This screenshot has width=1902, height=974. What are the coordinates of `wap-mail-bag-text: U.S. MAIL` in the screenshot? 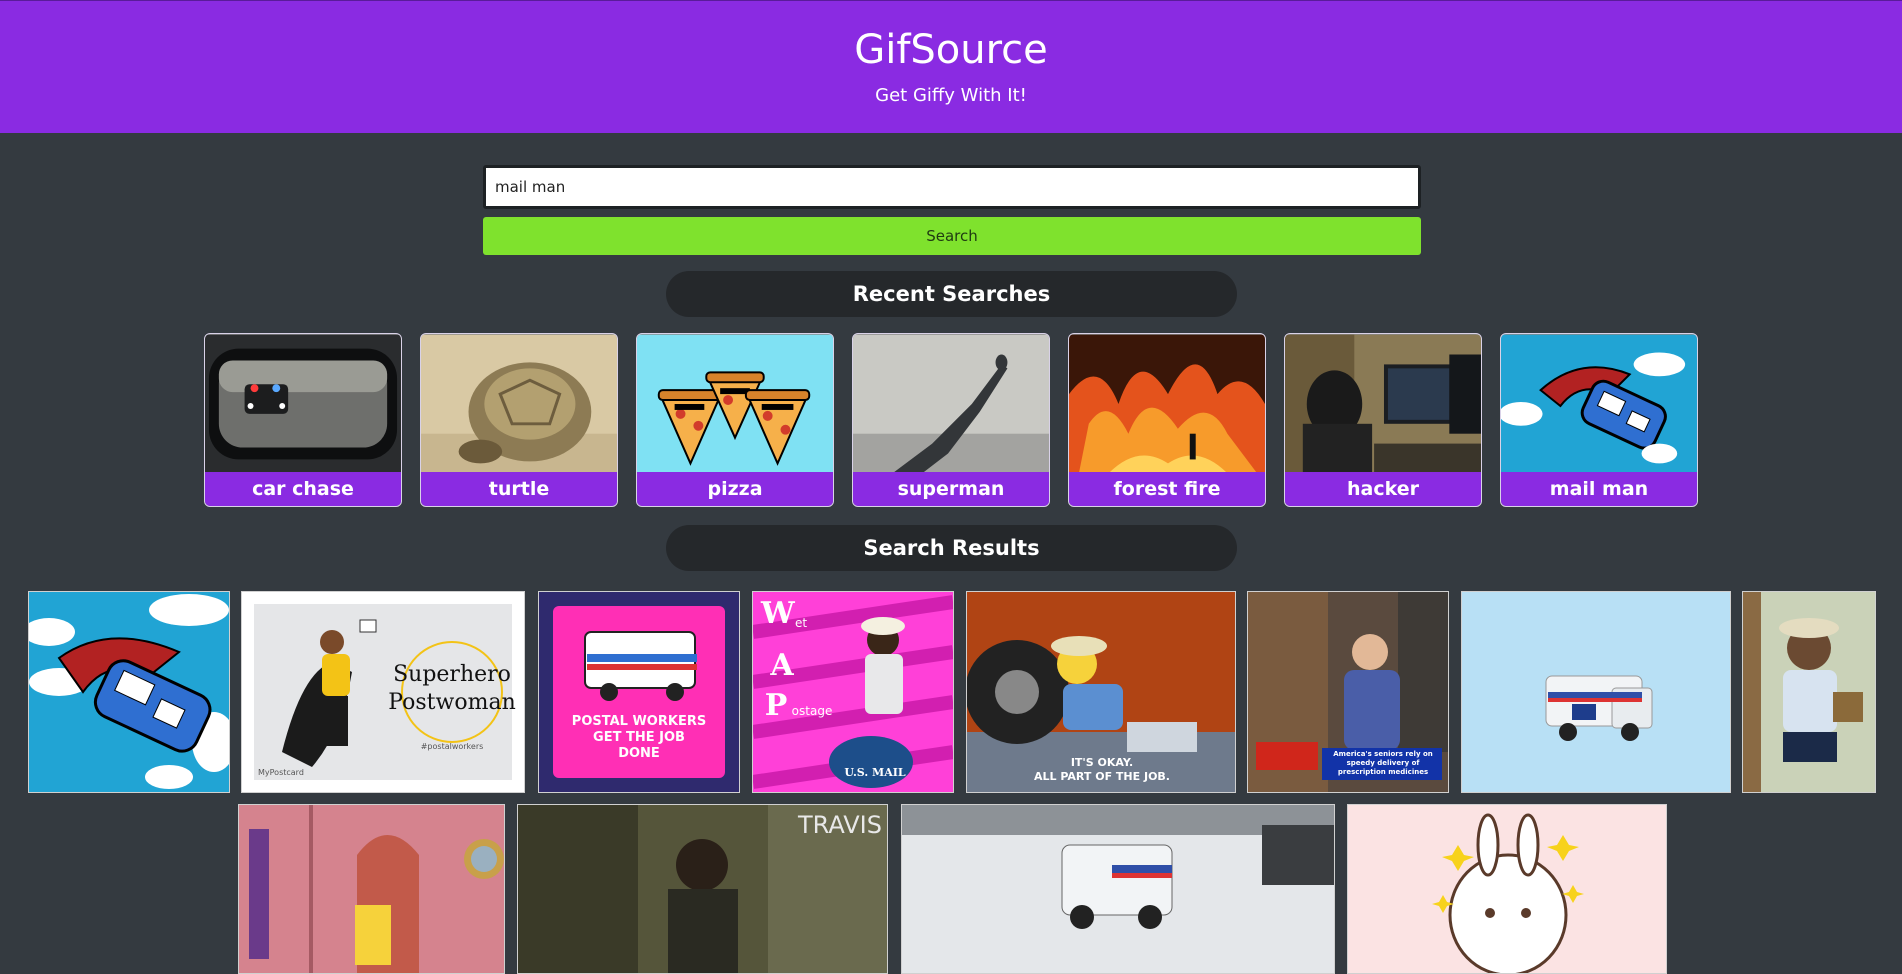 It's located at (875, 772).